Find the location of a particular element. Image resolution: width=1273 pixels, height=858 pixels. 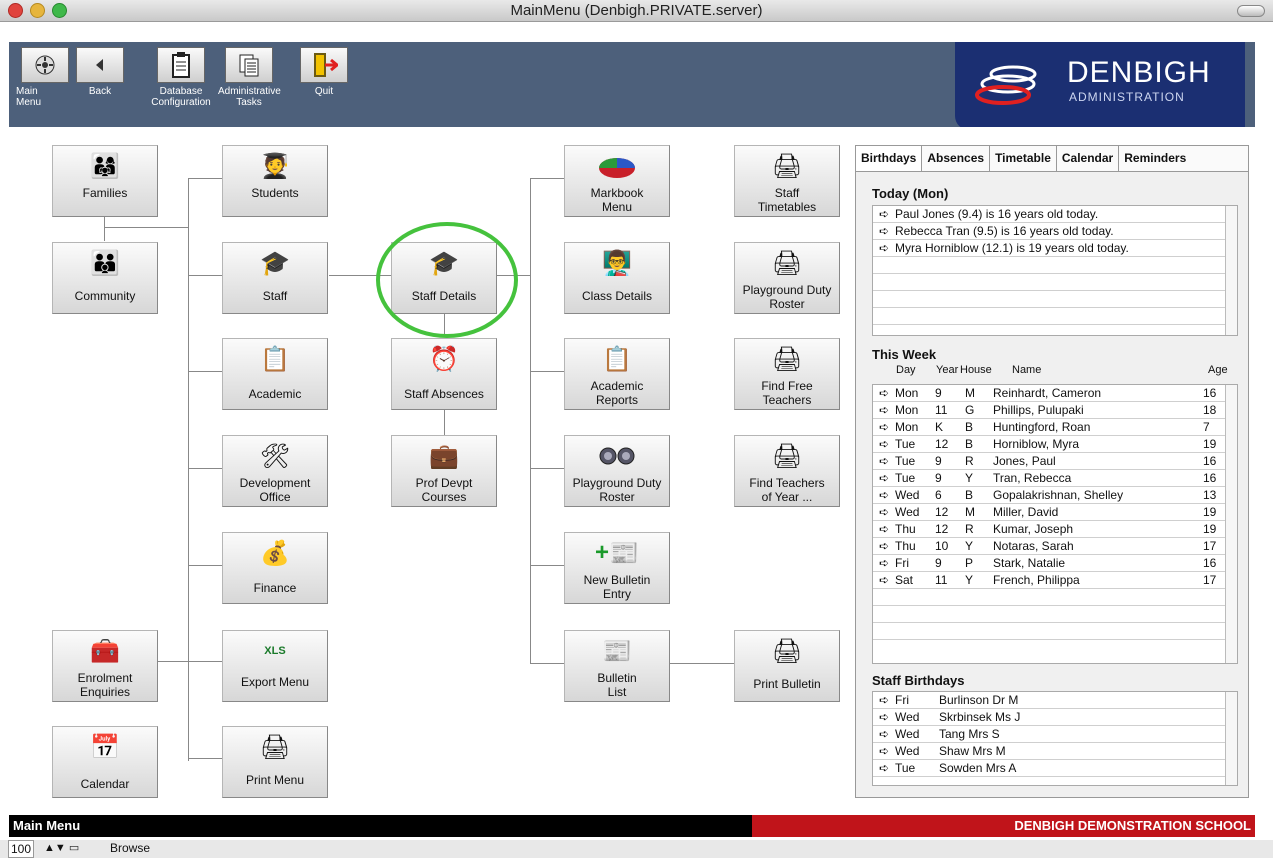

development-office-button: 🛠 Development Office is located at coordinates (275, 471).